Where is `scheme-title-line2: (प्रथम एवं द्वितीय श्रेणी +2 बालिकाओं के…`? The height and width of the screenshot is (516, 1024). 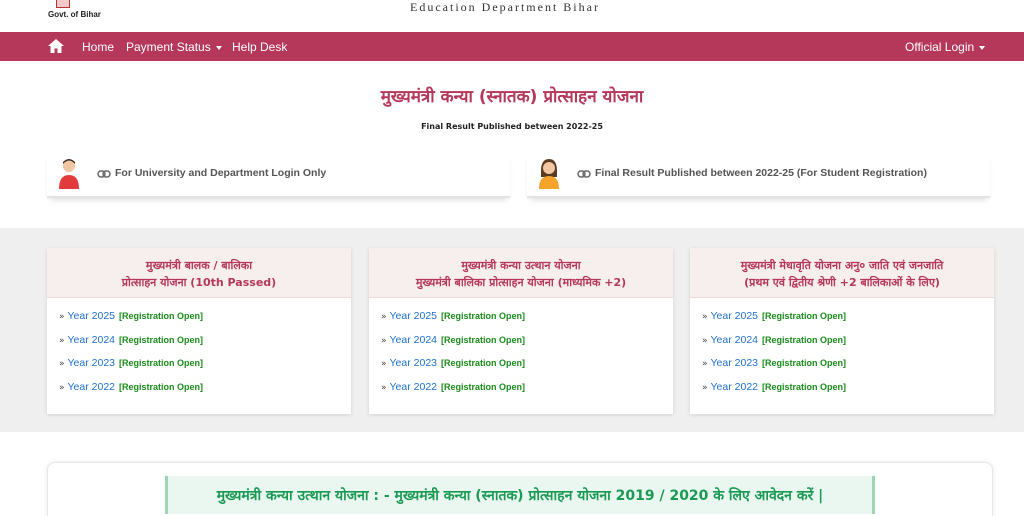 scheme-title-line2: (प्रथम एवं द्वितीय श्रेणी +2 बालिकाओं के… is located at coordinates (842, 282).